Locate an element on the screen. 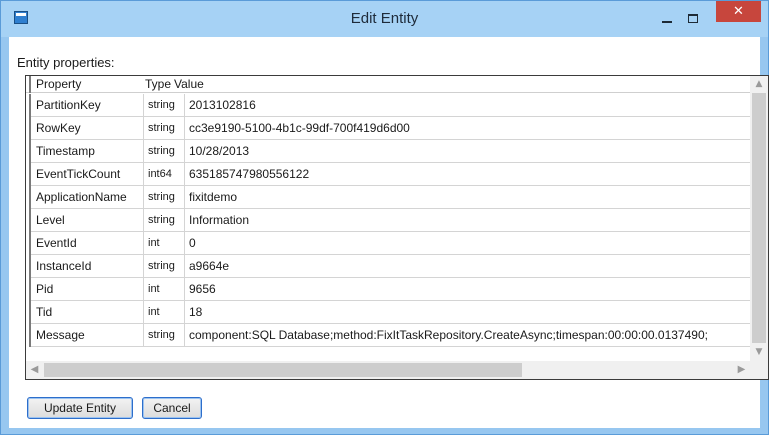 This screenshot has width=769, height=435. chevron-left-icon: ◀ is located at coordinates (34, 370).